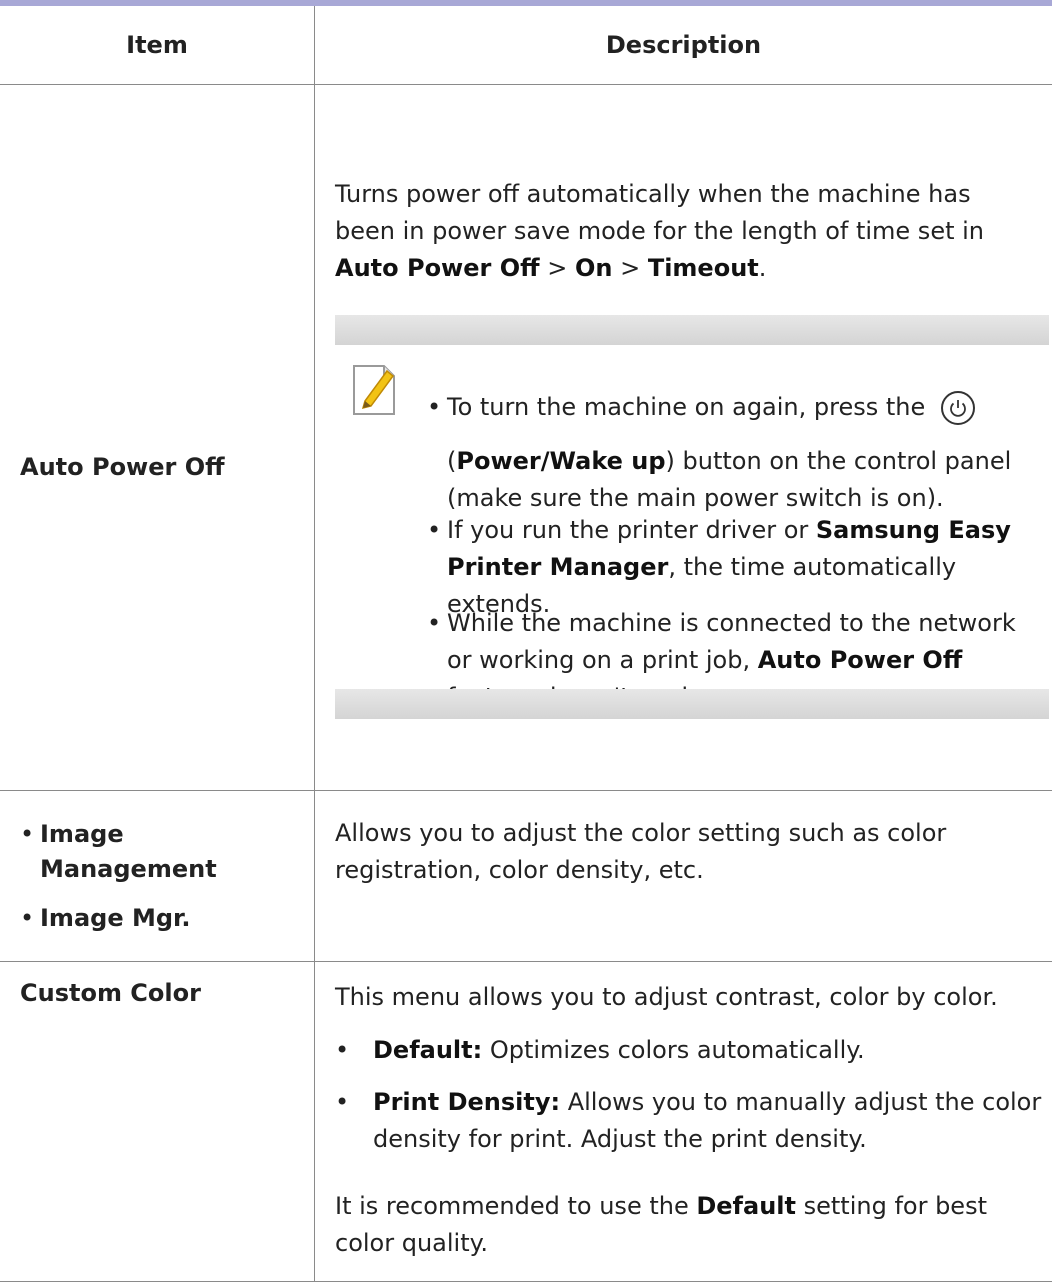 Image resolution: width=1052 pixels, height=1282 pixels. What do you see at coordinates (374, 390) in the screenshot?
I see `note-pencil-icon` at bounding box center [374, 390].